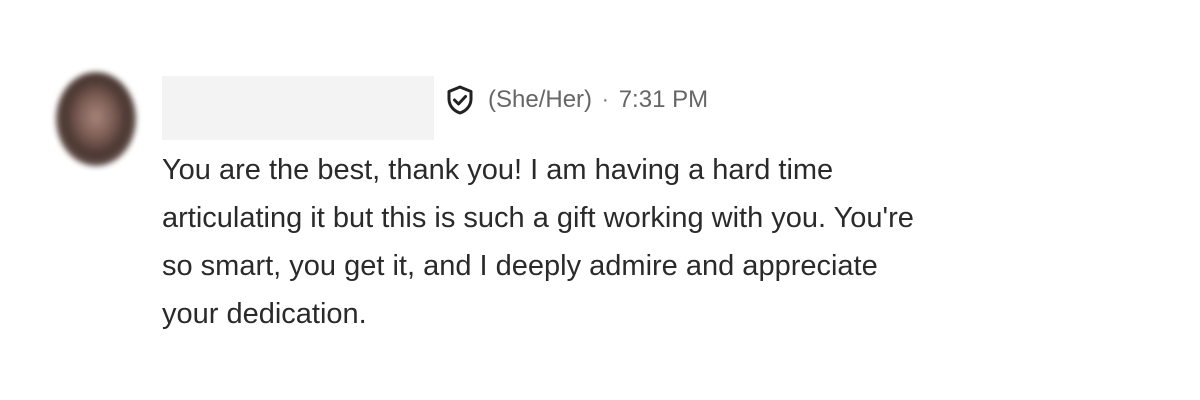  What do you see at coordinates (298, 108) in the screenshot?
I see `sender-name-redacted` at bounding box center [298, 108].